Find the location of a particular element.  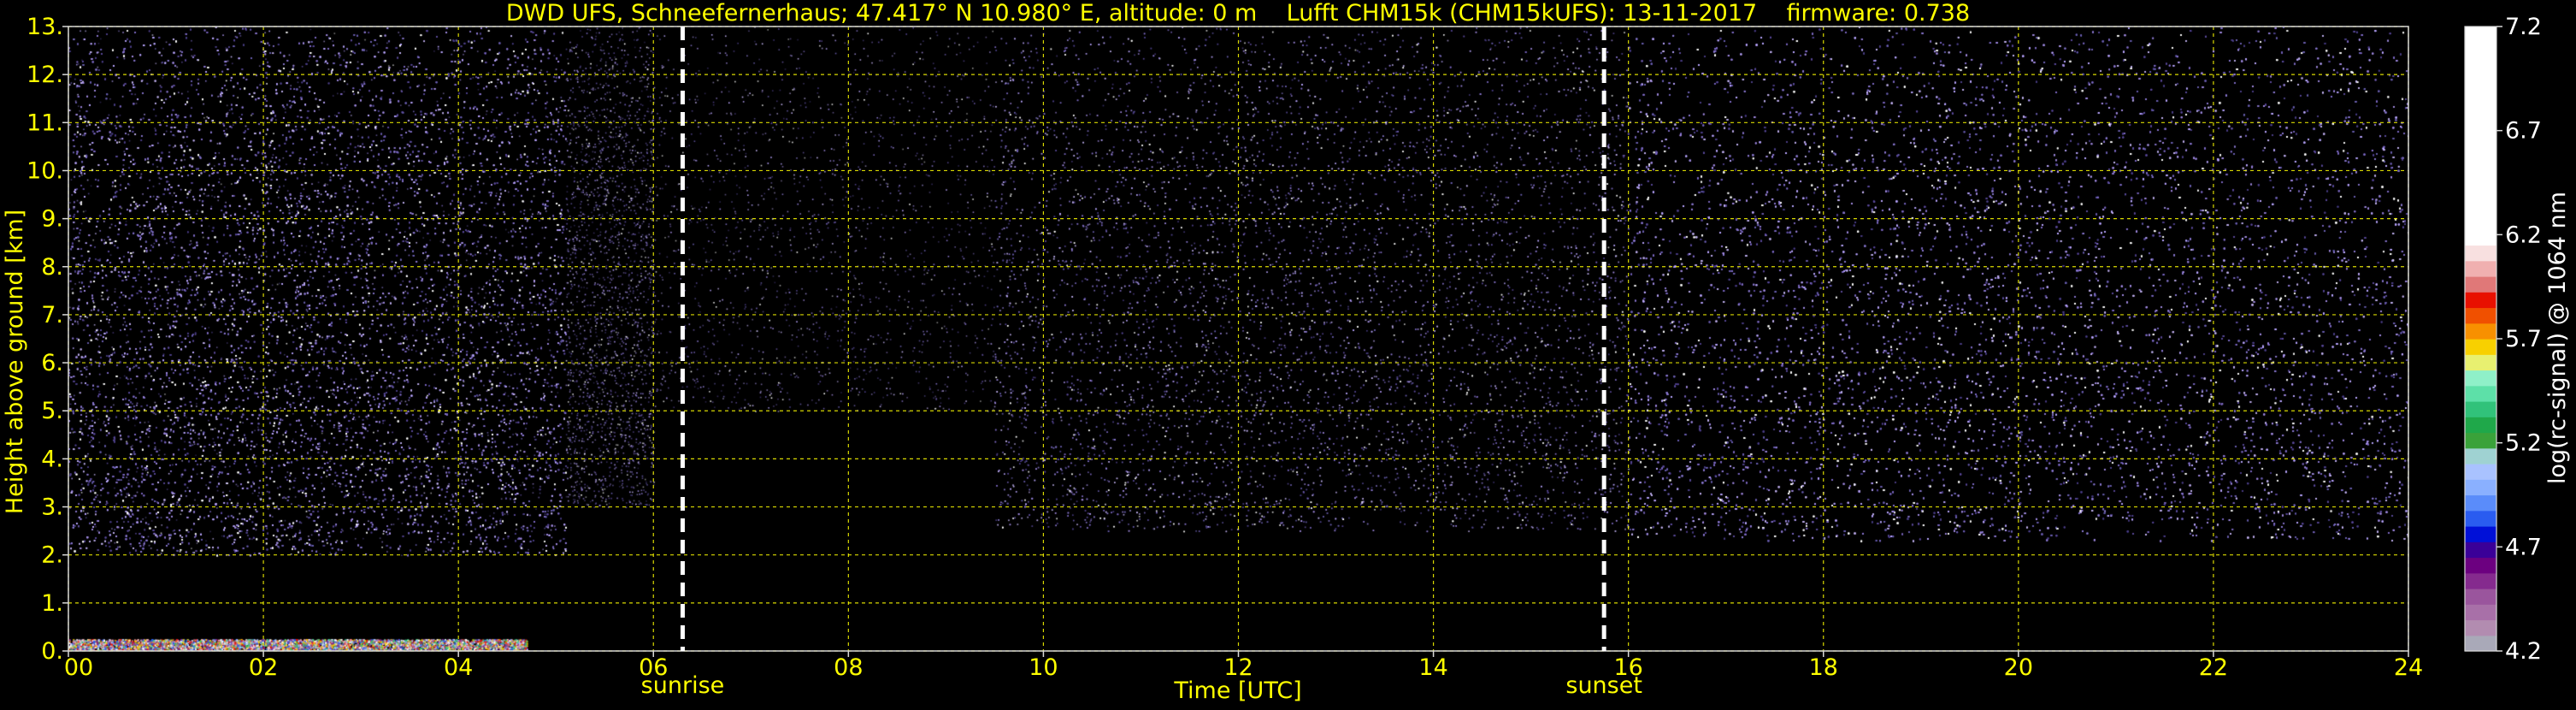

x-tick-label: 08 is located at coordinates (848, 667).